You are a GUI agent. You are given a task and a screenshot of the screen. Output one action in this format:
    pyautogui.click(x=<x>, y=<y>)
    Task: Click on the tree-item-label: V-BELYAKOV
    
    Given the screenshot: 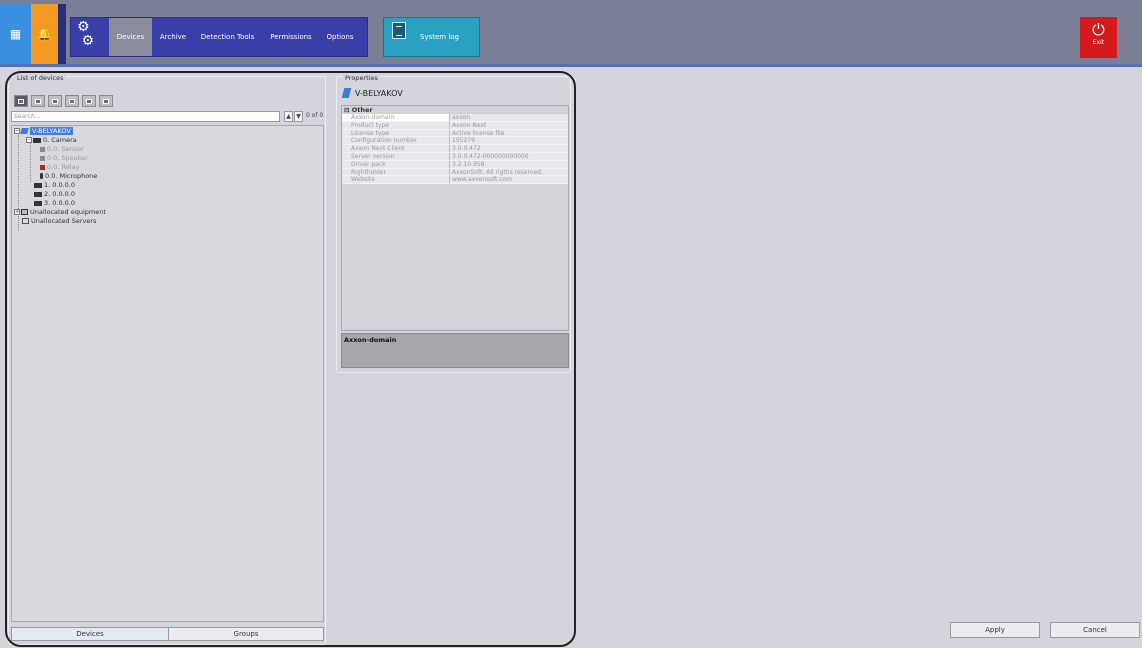 What is the action you would take?
    pyautogui.click(x=51, y=131)
    